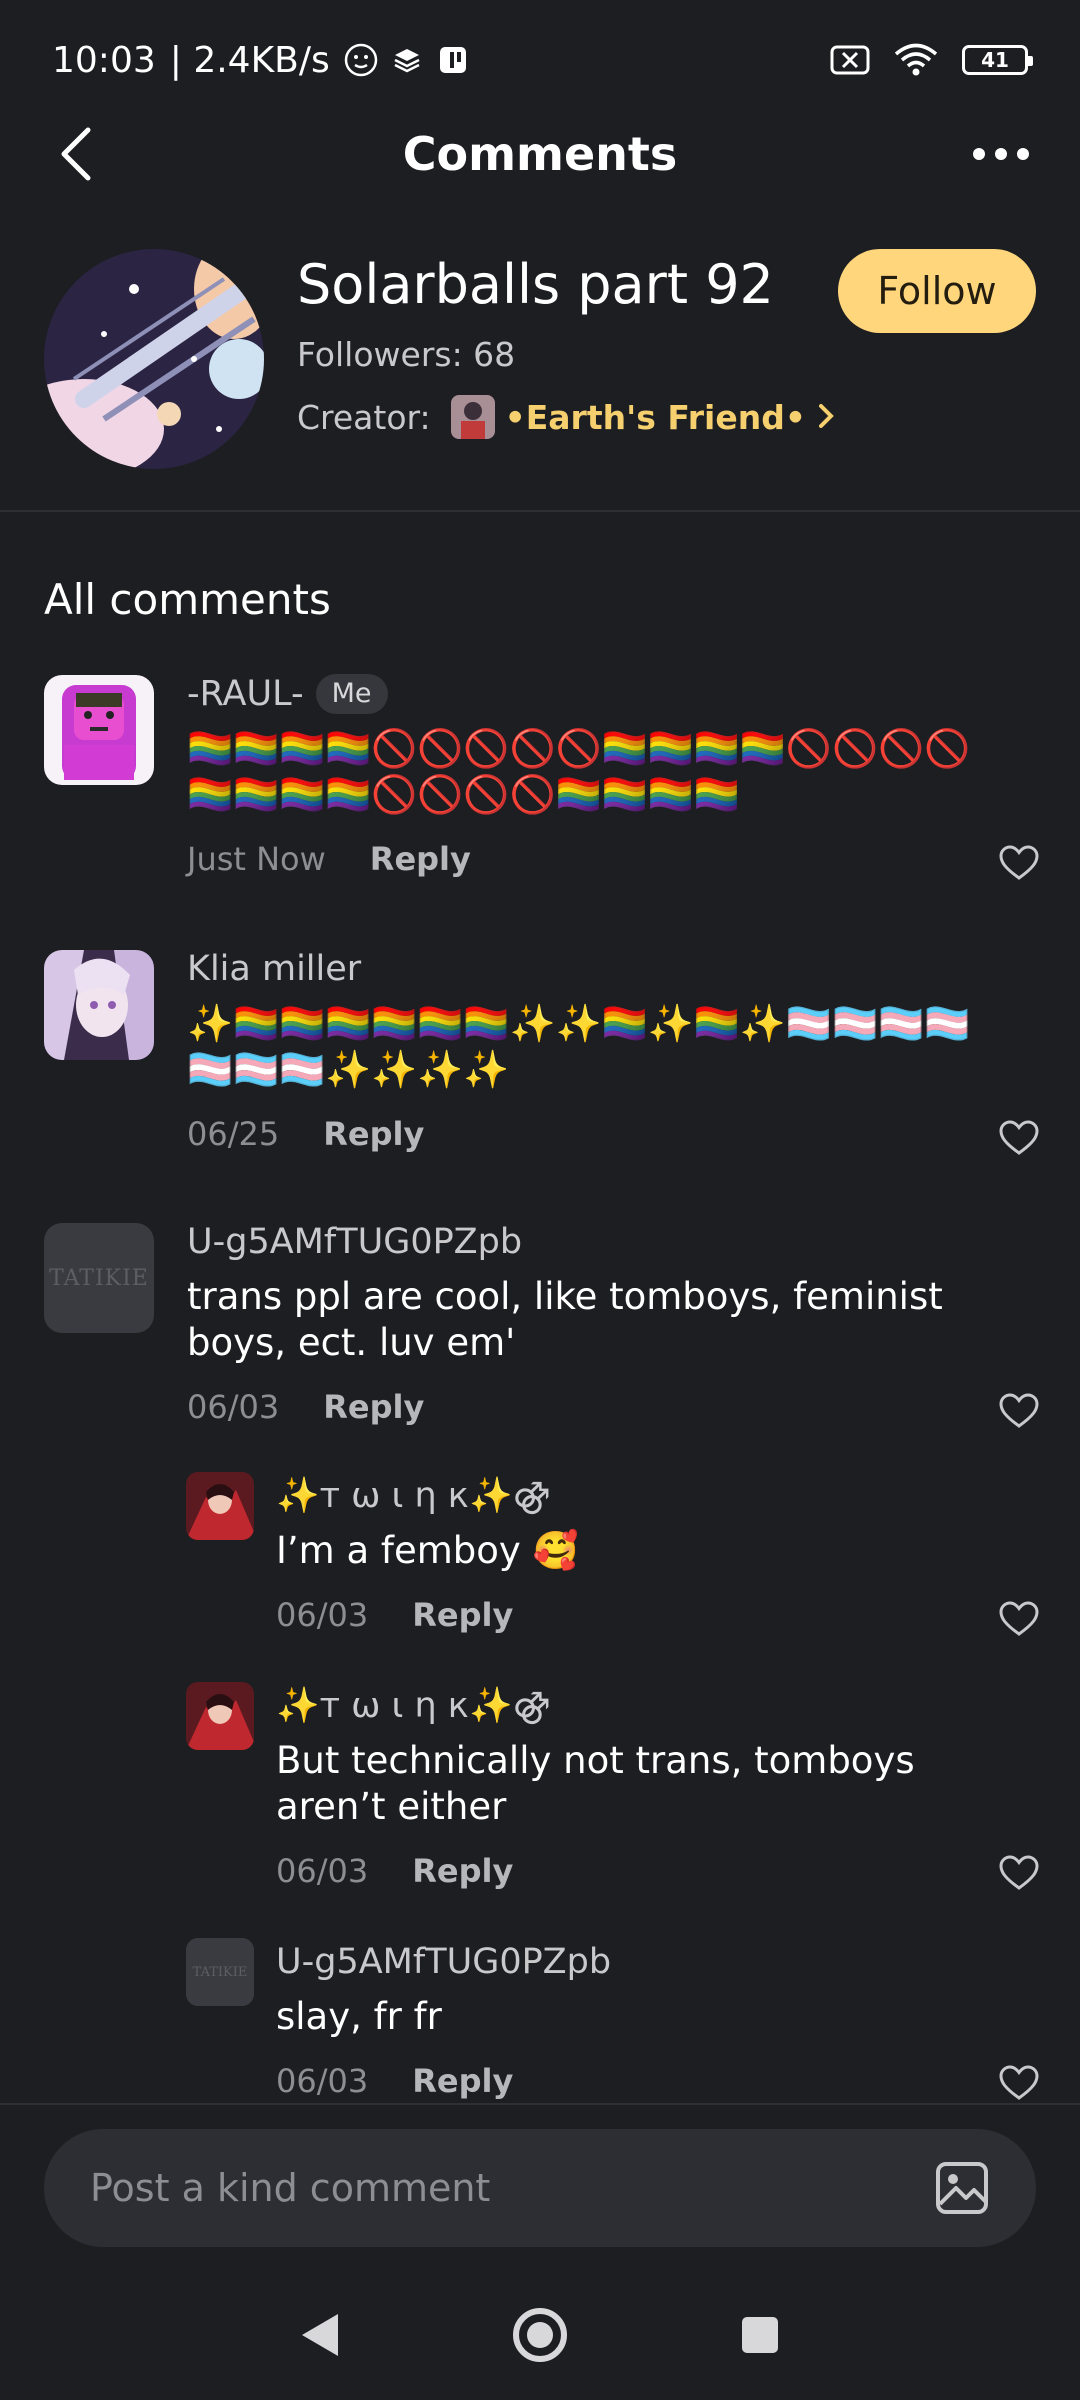 The image size is (1080, 2400). I want to click on series-title: Solarballs part 92, so click(535, 284).